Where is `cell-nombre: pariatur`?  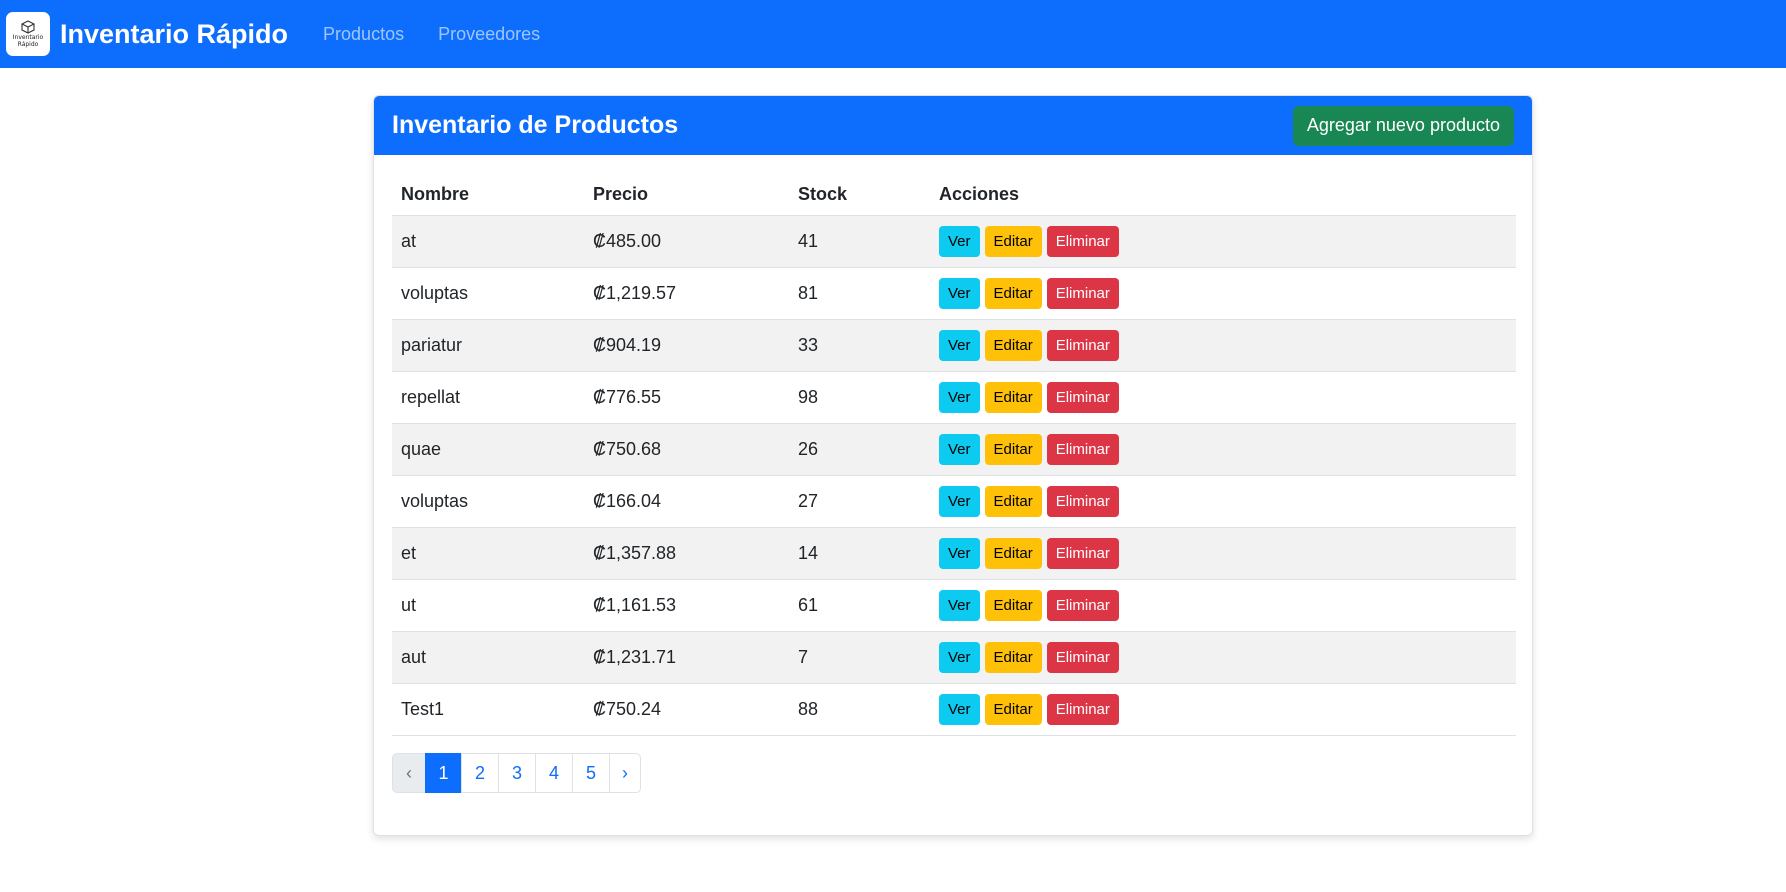 cell-nombre: pariatur is located at coordinates (488, 345).